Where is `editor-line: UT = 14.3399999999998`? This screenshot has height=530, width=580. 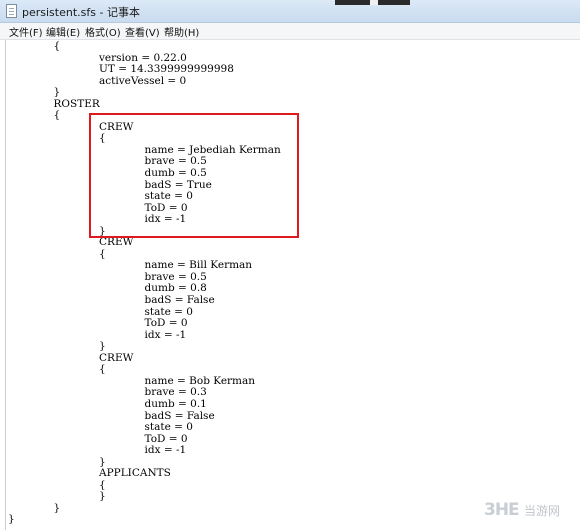
editor-line: UT = 14.3399999999998 is located at coordinates (166, 69).